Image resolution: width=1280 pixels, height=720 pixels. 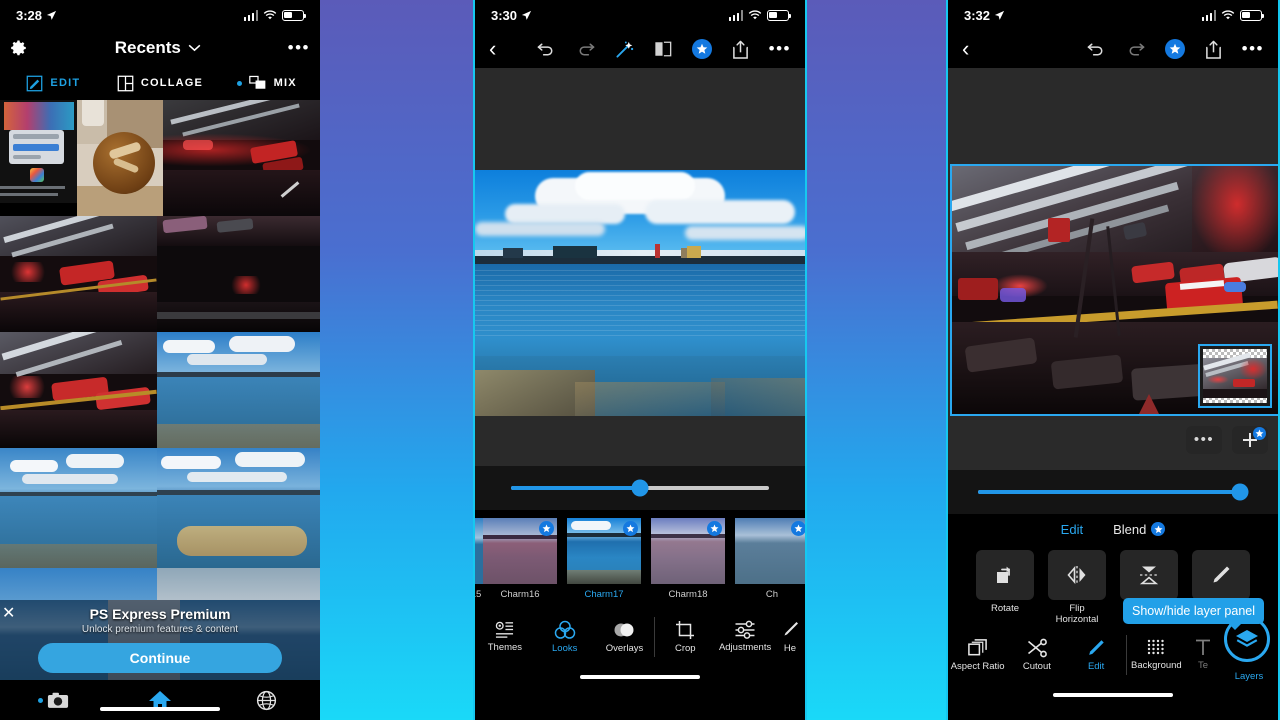 I want to click on editor-canvas, so click(x=640, y=267).